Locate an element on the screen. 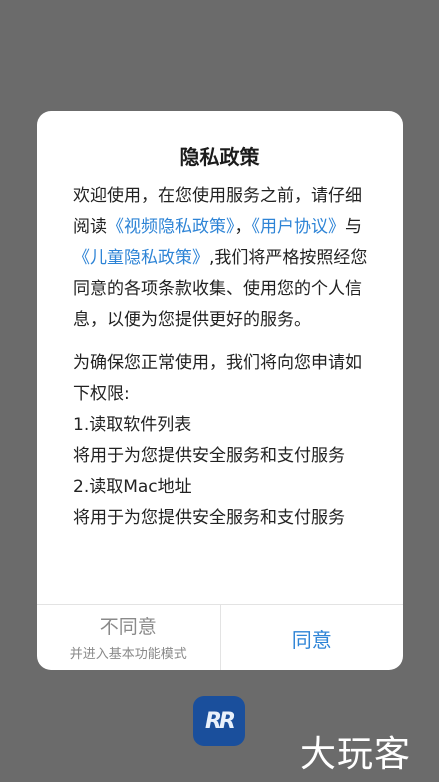 This screenshot has width=439, height=782. dialog-title: 隐私政策 is located at coordinates (219, 157).